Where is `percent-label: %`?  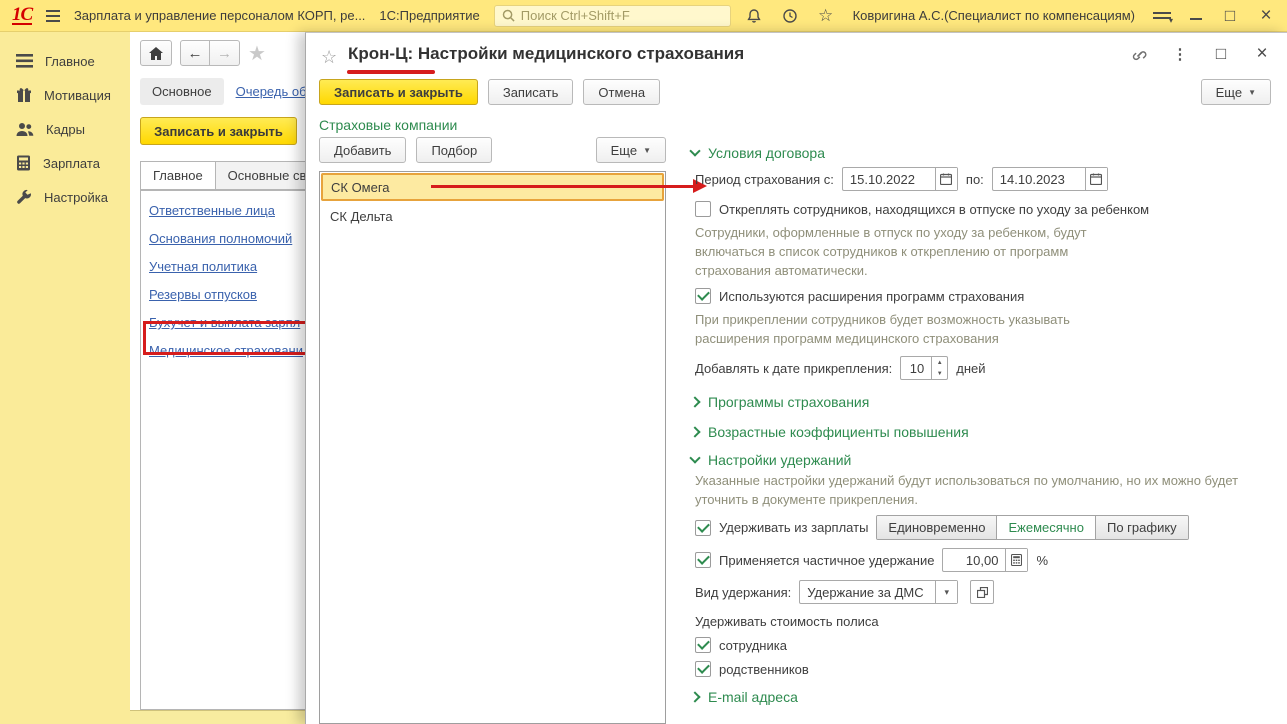
percent-label: % is located at coordinates (1042, 560).